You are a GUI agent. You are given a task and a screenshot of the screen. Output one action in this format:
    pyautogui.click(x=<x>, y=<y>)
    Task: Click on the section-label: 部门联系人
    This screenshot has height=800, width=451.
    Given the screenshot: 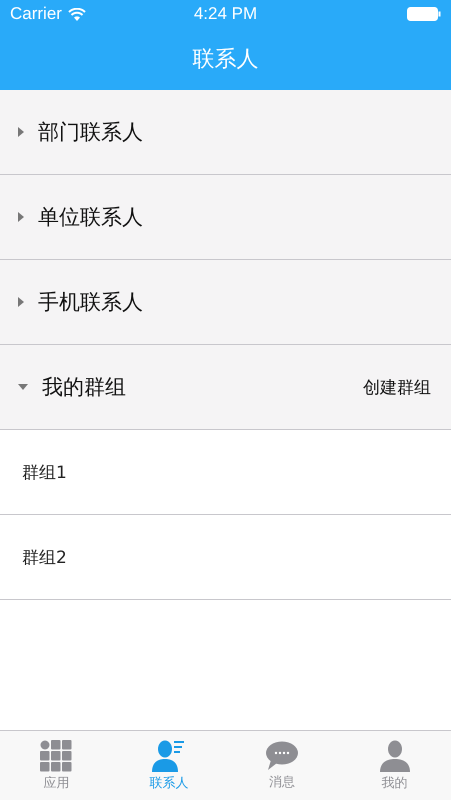 What is the action you would take?
    pyautogui.click(x=91, y=132)
    